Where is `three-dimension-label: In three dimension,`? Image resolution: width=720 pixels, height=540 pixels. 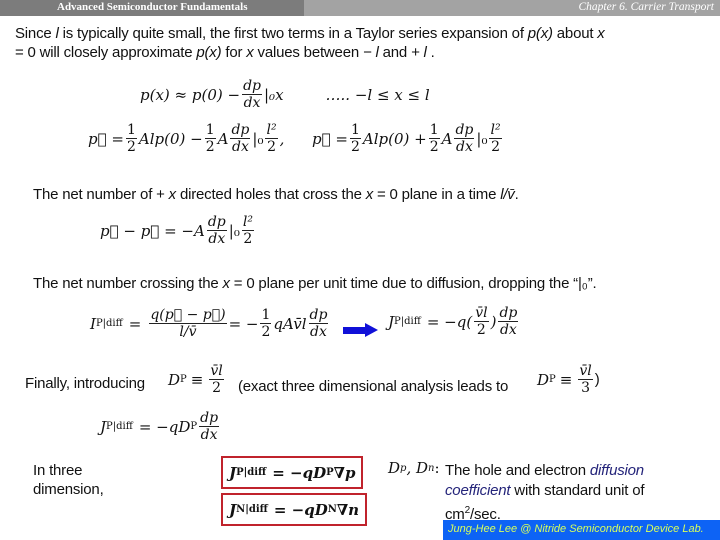 three-dimension-label: In three dimension, is located at coordinates (68, 480).